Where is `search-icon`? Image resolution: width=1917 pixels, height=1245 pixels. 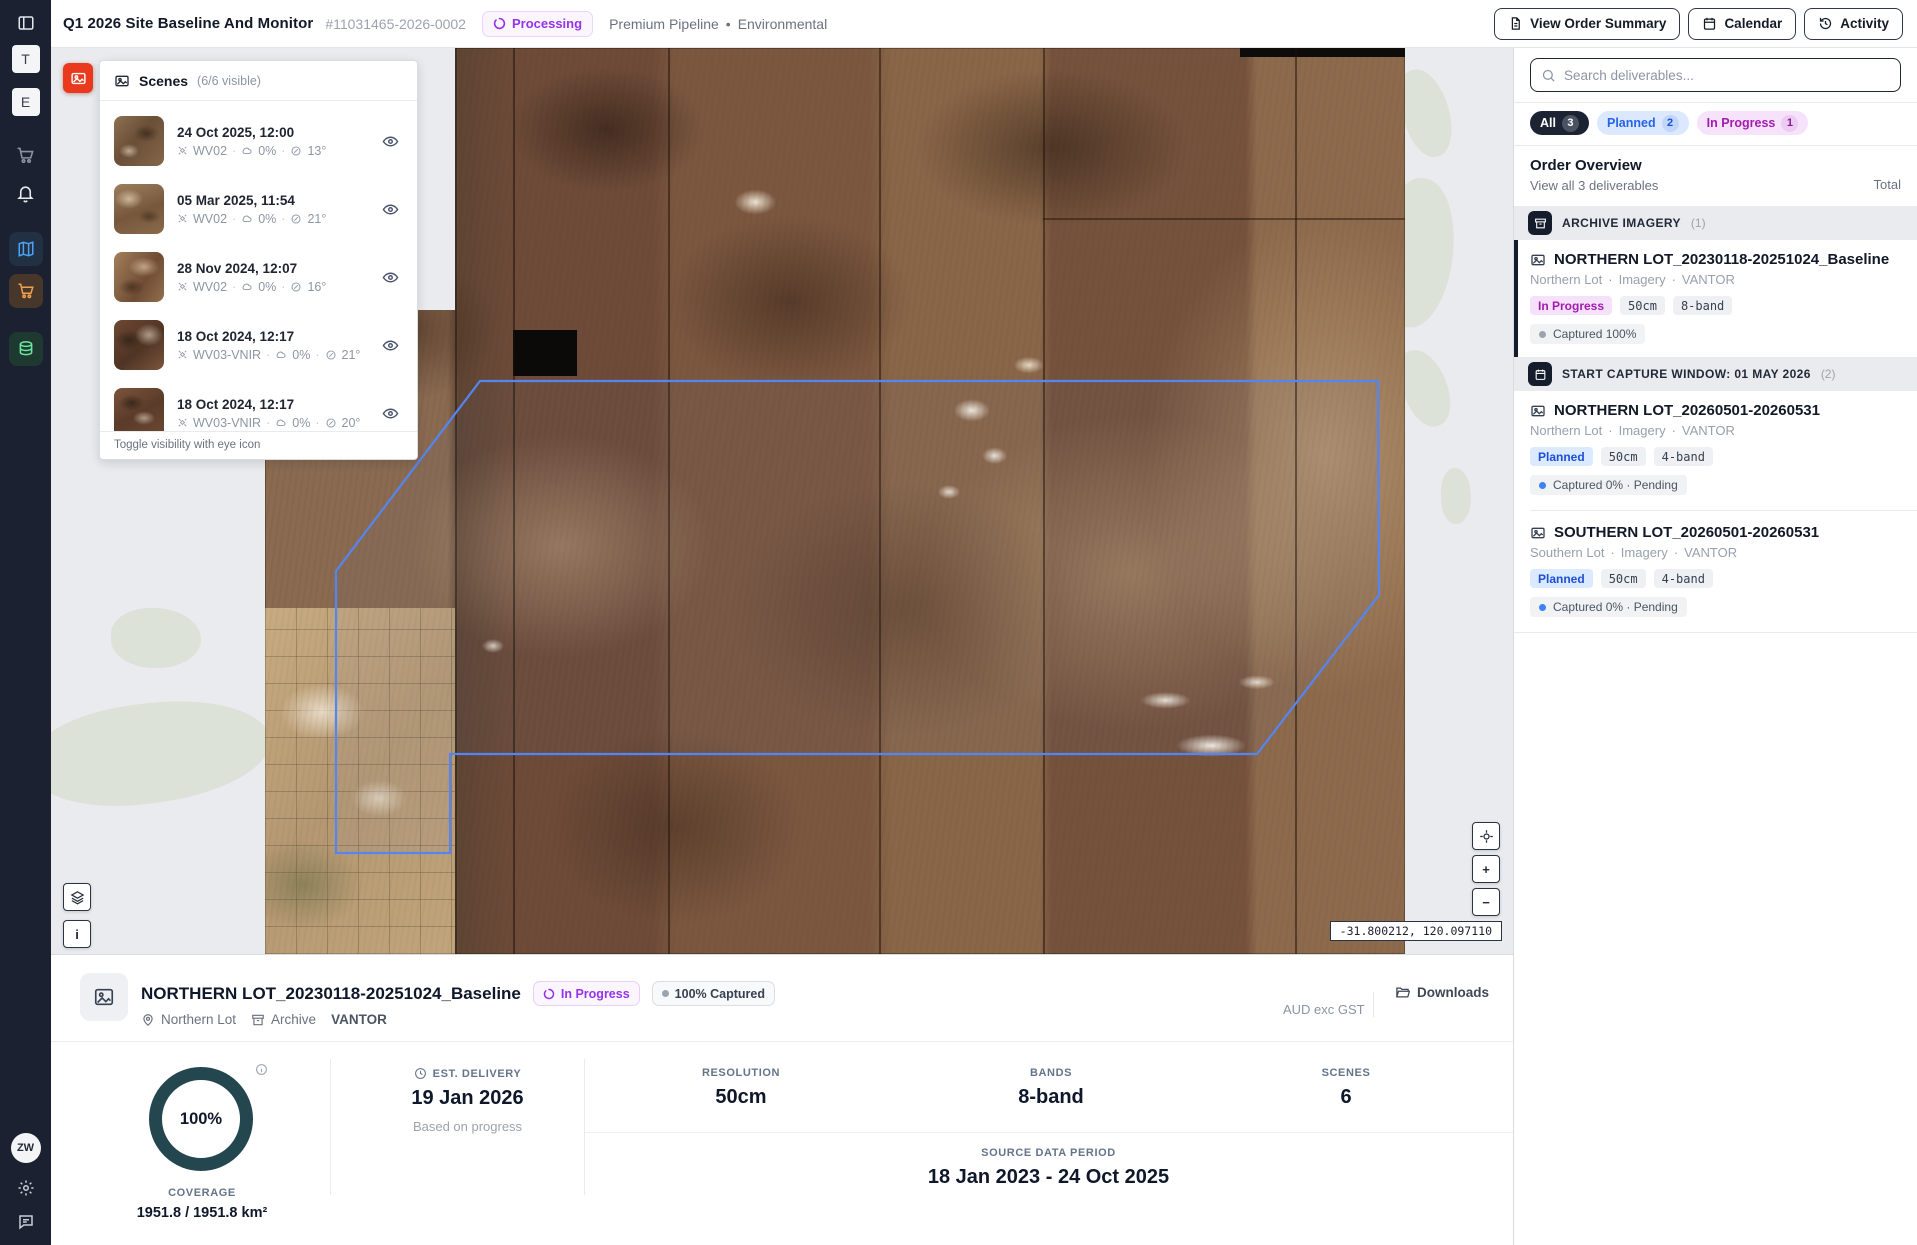 search-icon is located at coordinates (1548, 75).